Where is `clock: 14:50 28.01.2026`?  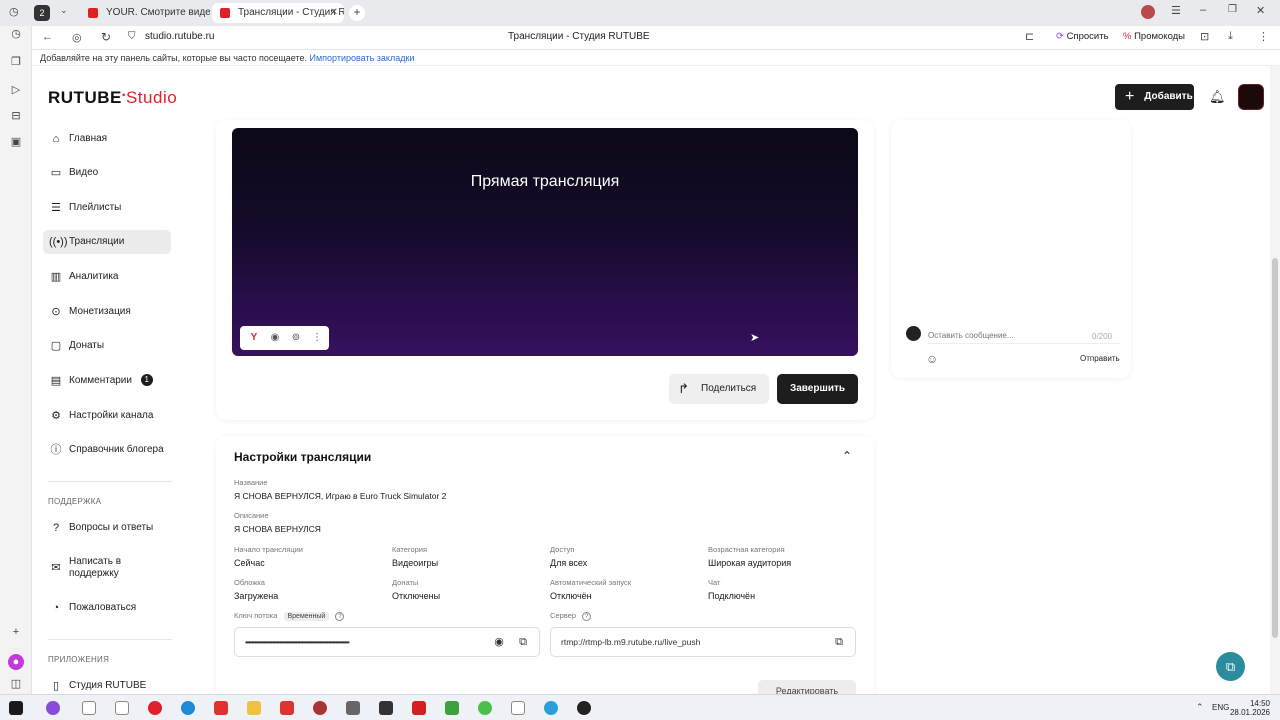
clock: 14:50 28.01.2026 is located at coordinates (1250, 708).